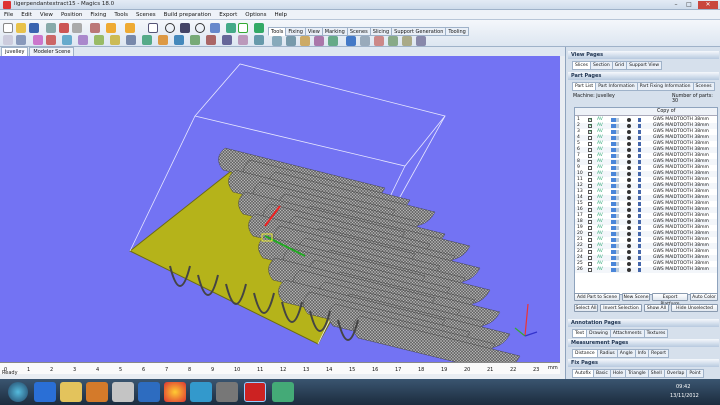 The width and height of the screenshot is (720, 405). What do you see at coordinates (670, 300) in the screenshot?
I see `export-platform-button: Export Platform` at bounding box center [670, 300].